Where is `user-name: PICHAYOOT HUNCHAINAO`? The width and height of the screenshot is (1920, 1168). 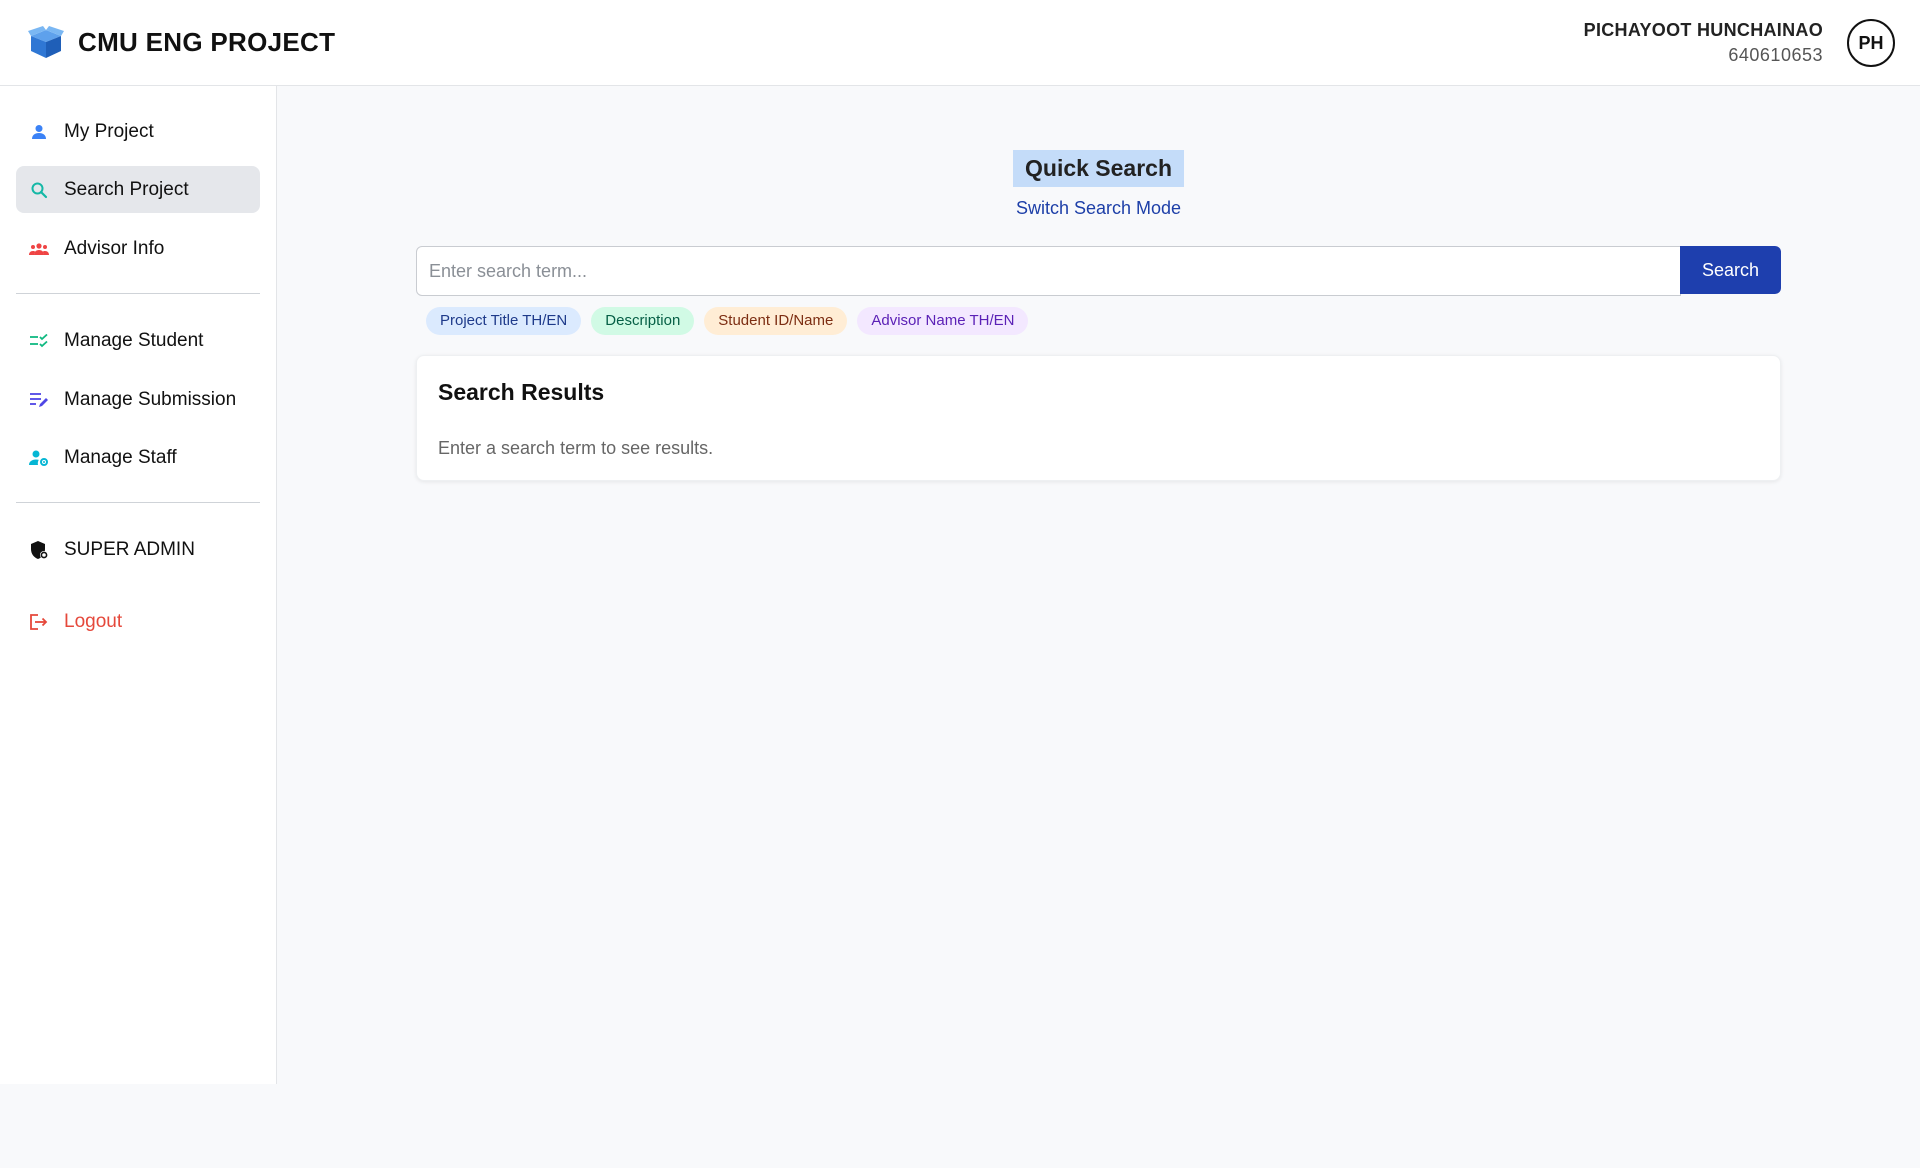
user-name: PICHAYOOT HUNCHAINAO is located at coordinates (1703, 30).